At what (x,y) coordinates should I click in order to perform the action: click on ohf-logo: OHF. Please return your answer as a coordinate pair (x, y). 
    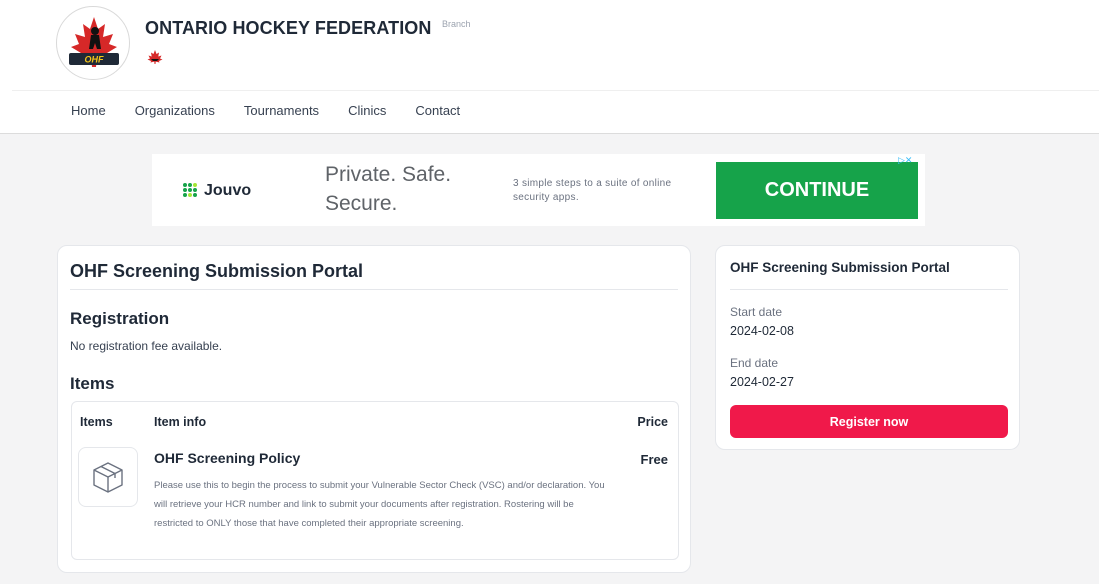
    Looking at the image, I should click on (93, 43).